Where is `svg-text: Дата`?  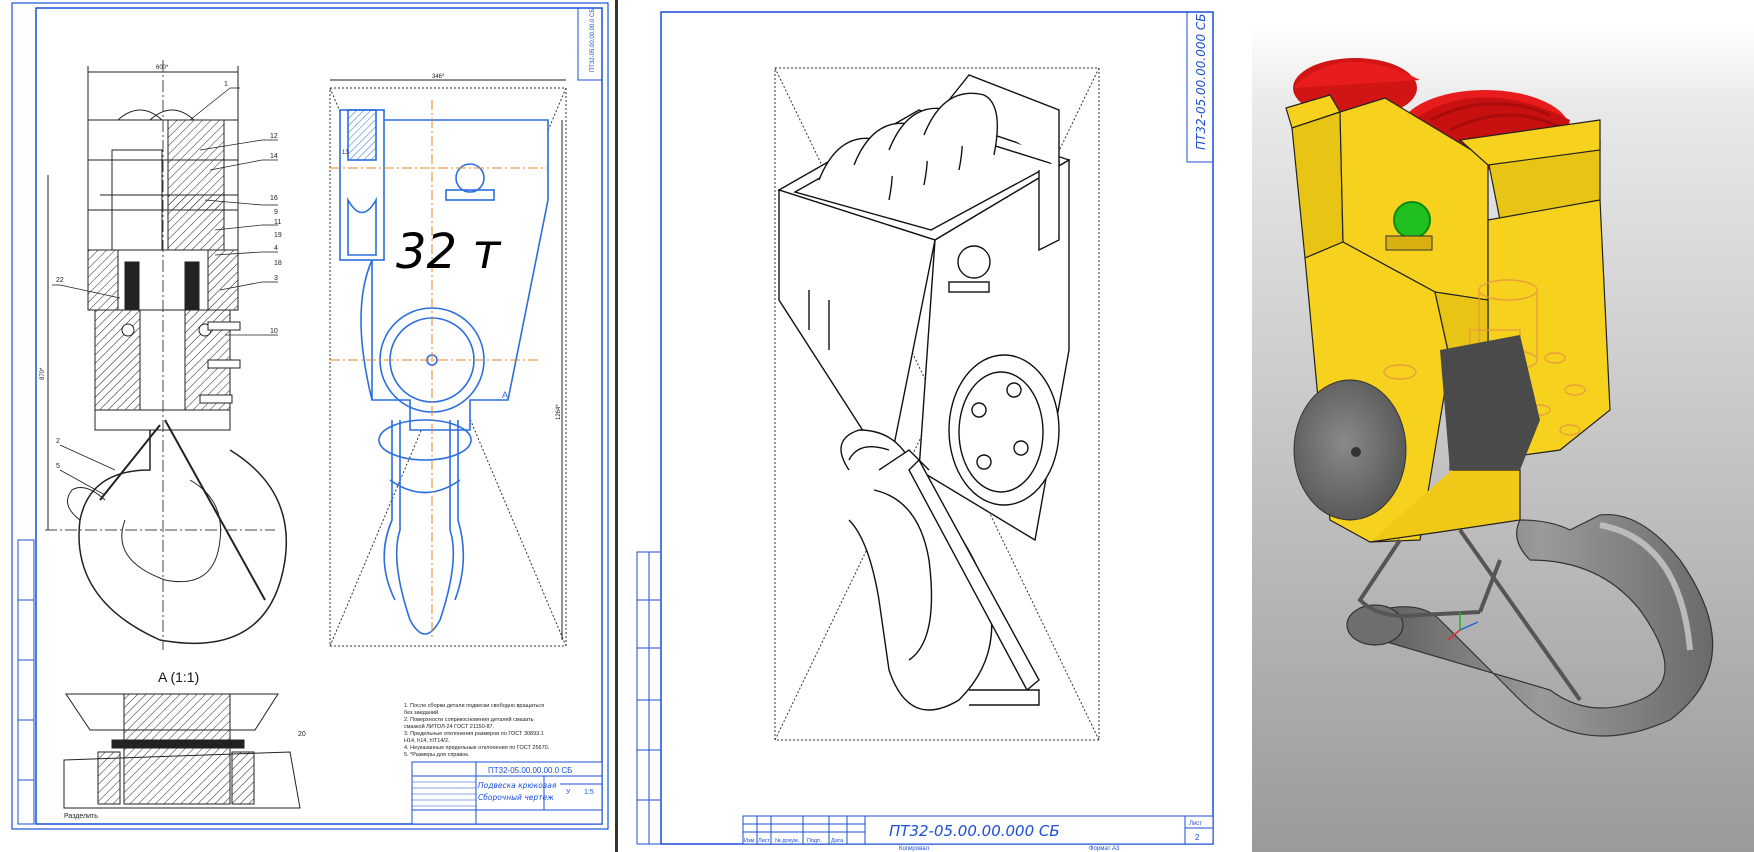
svg-text: Дата is located at coordinates (837, 841).